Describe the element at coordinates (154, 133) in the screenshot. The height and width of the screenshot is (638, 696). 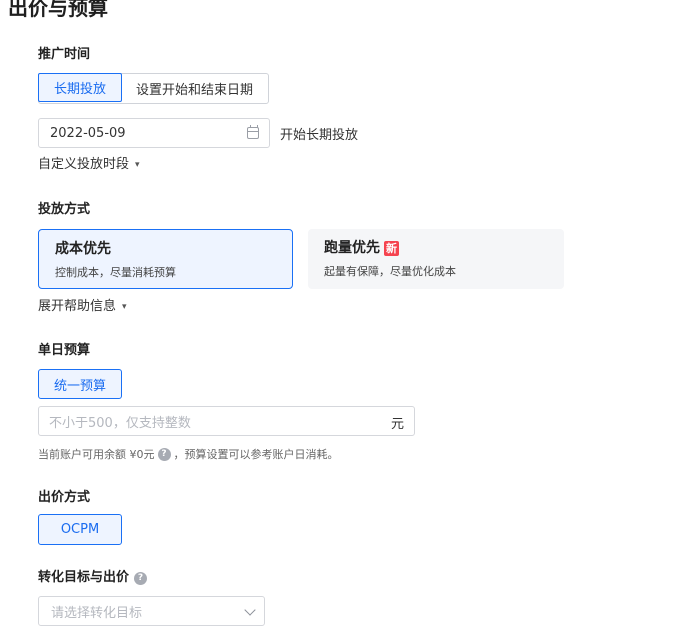
I see `start-date-input: 2022-05-09` at that location.